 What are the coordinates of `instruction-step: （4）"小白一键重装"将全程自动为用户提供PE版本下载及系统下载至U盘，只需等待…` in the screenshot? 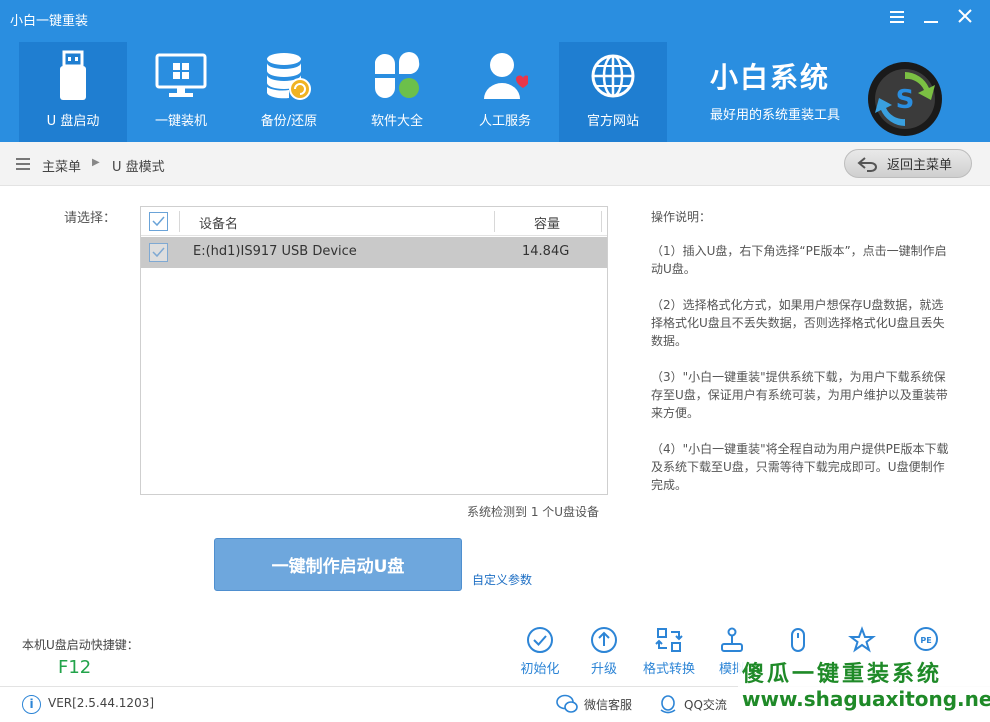 It's located at (800, 467).